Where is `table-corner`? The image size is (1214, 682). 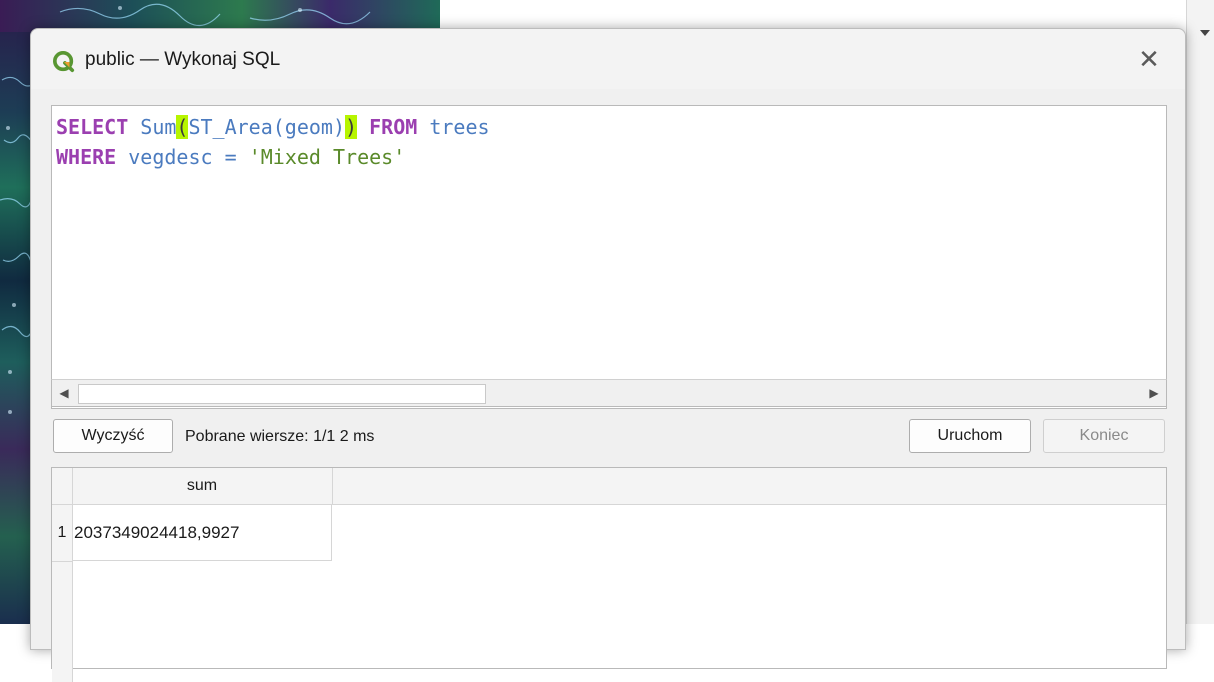
table-corner is located at coordinates (62, 486).